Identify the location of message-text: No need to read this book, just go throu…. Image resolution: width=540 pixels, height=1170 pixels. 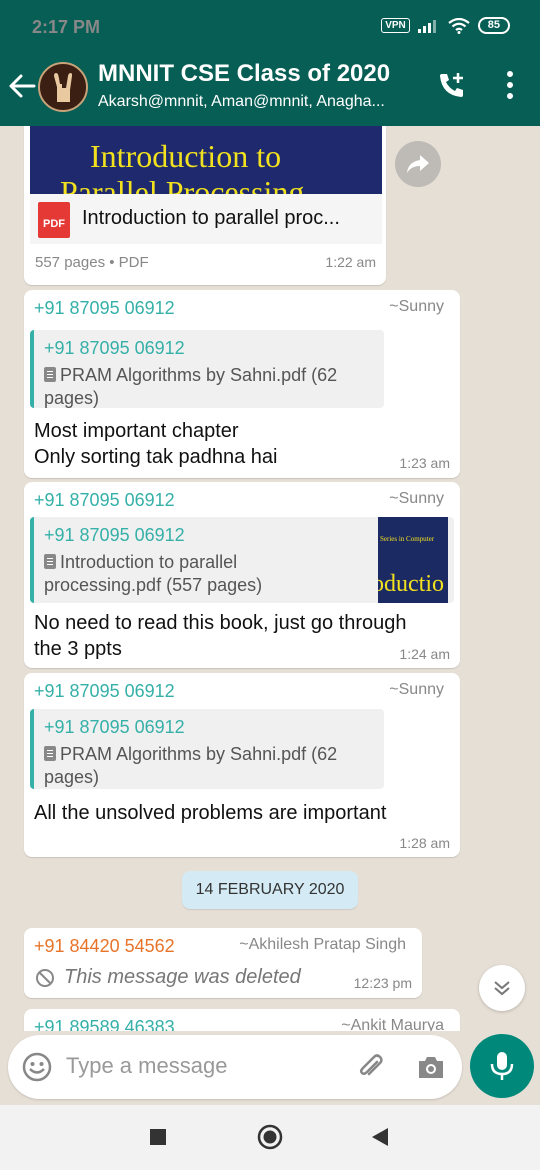
(220, 636).